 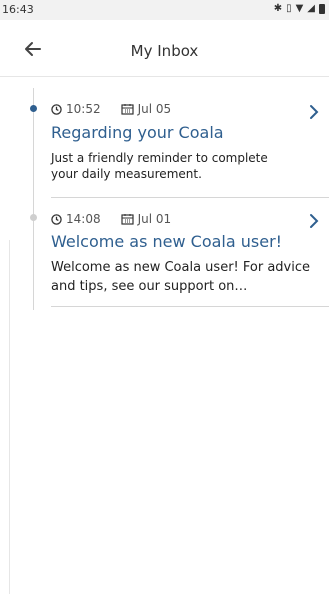 I want to click on message-date: Jul 05, so click(x=154, y=109).